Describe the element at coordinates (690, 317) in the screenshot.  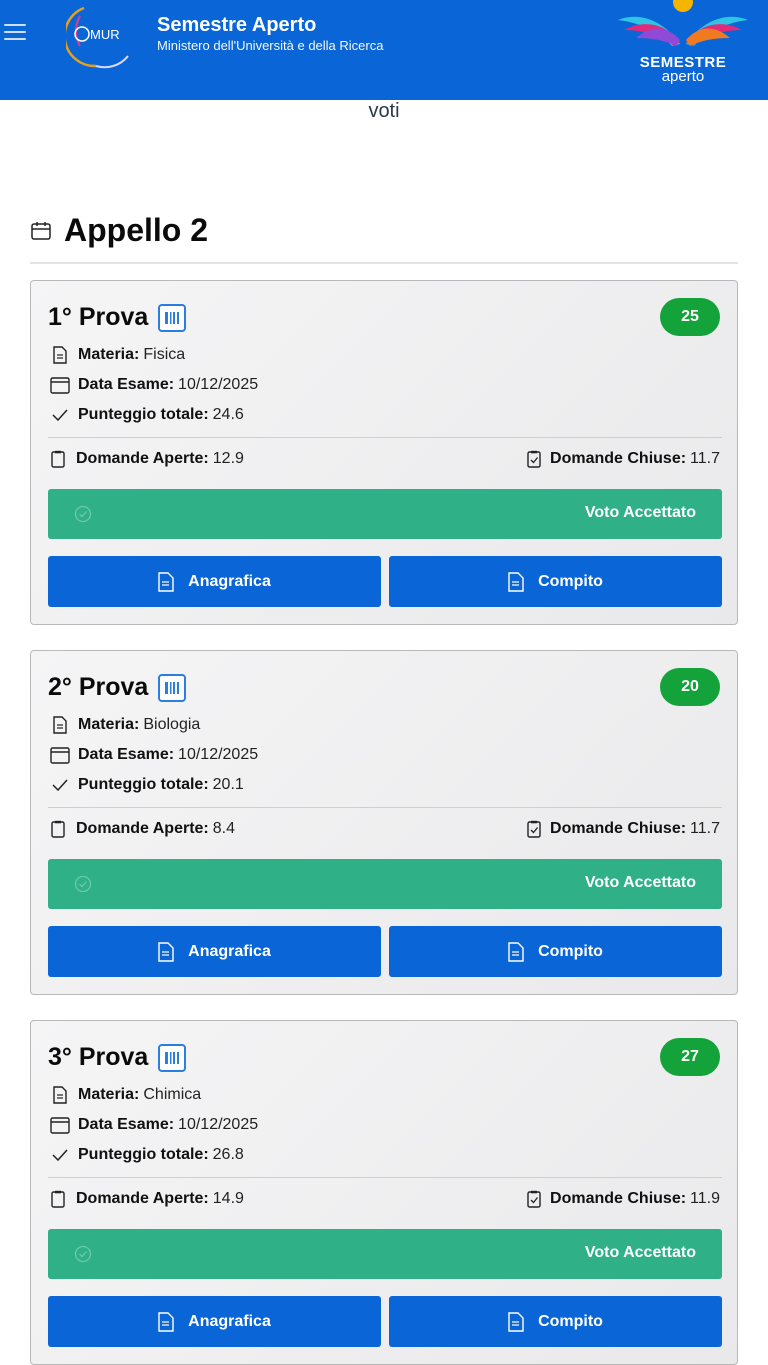
I see `score-badge: 25` at that location.